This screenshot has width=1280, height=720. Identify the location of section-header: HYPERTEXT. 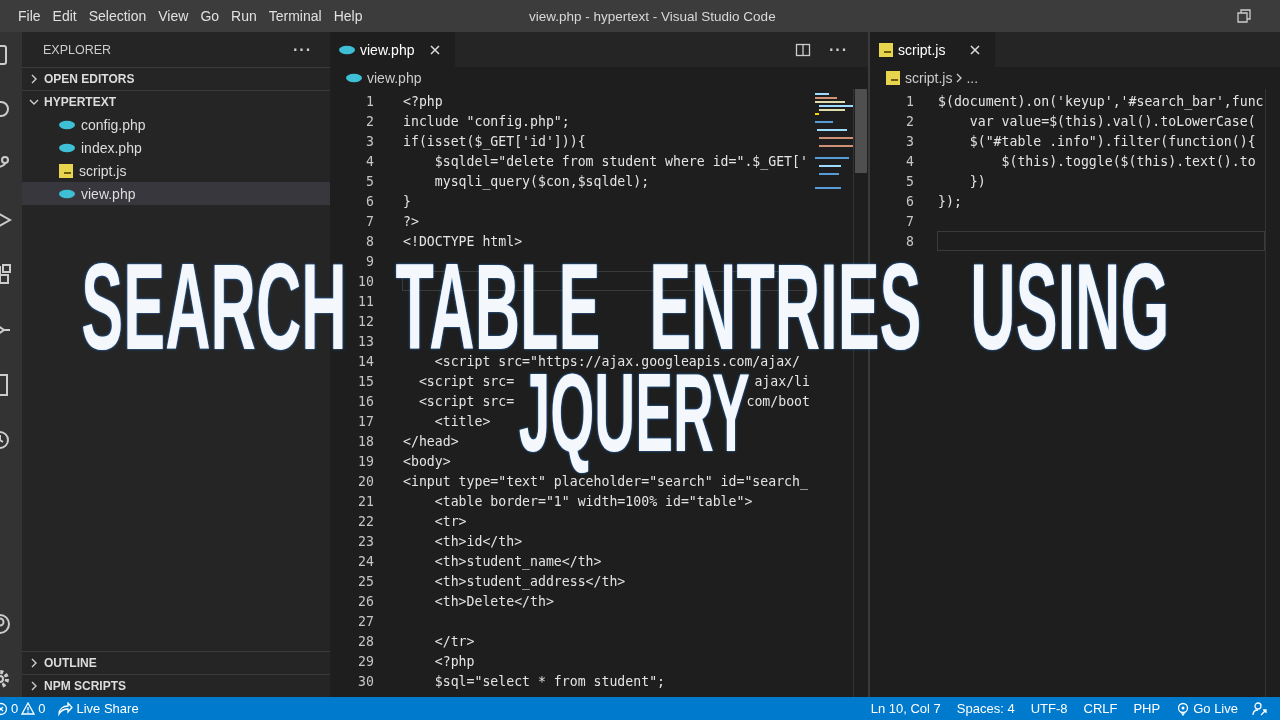
(176, 101).